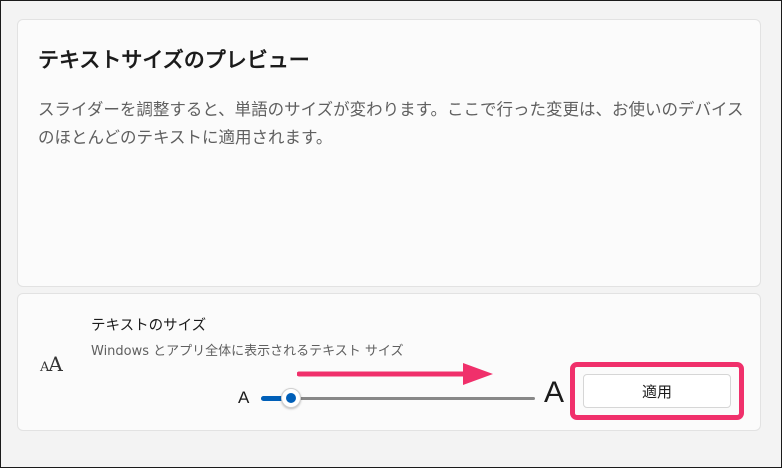 Image resolution: width=782 pixels, height=468 pixels. Describe the element at coordinates (244, 397) in the screenshot. I see `slider-min-label: A` at that location.